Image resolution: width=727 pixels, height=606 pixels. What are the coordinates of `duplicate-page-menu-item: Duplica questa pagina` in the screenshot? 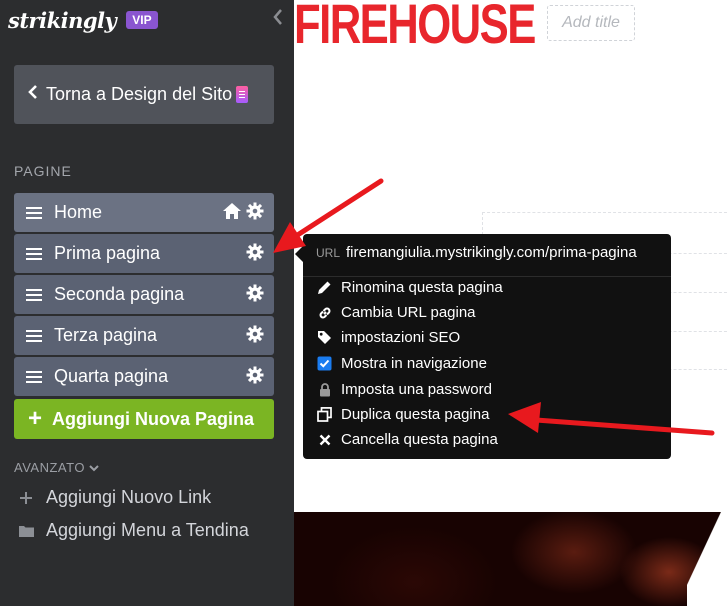 It's located at (402, 414).